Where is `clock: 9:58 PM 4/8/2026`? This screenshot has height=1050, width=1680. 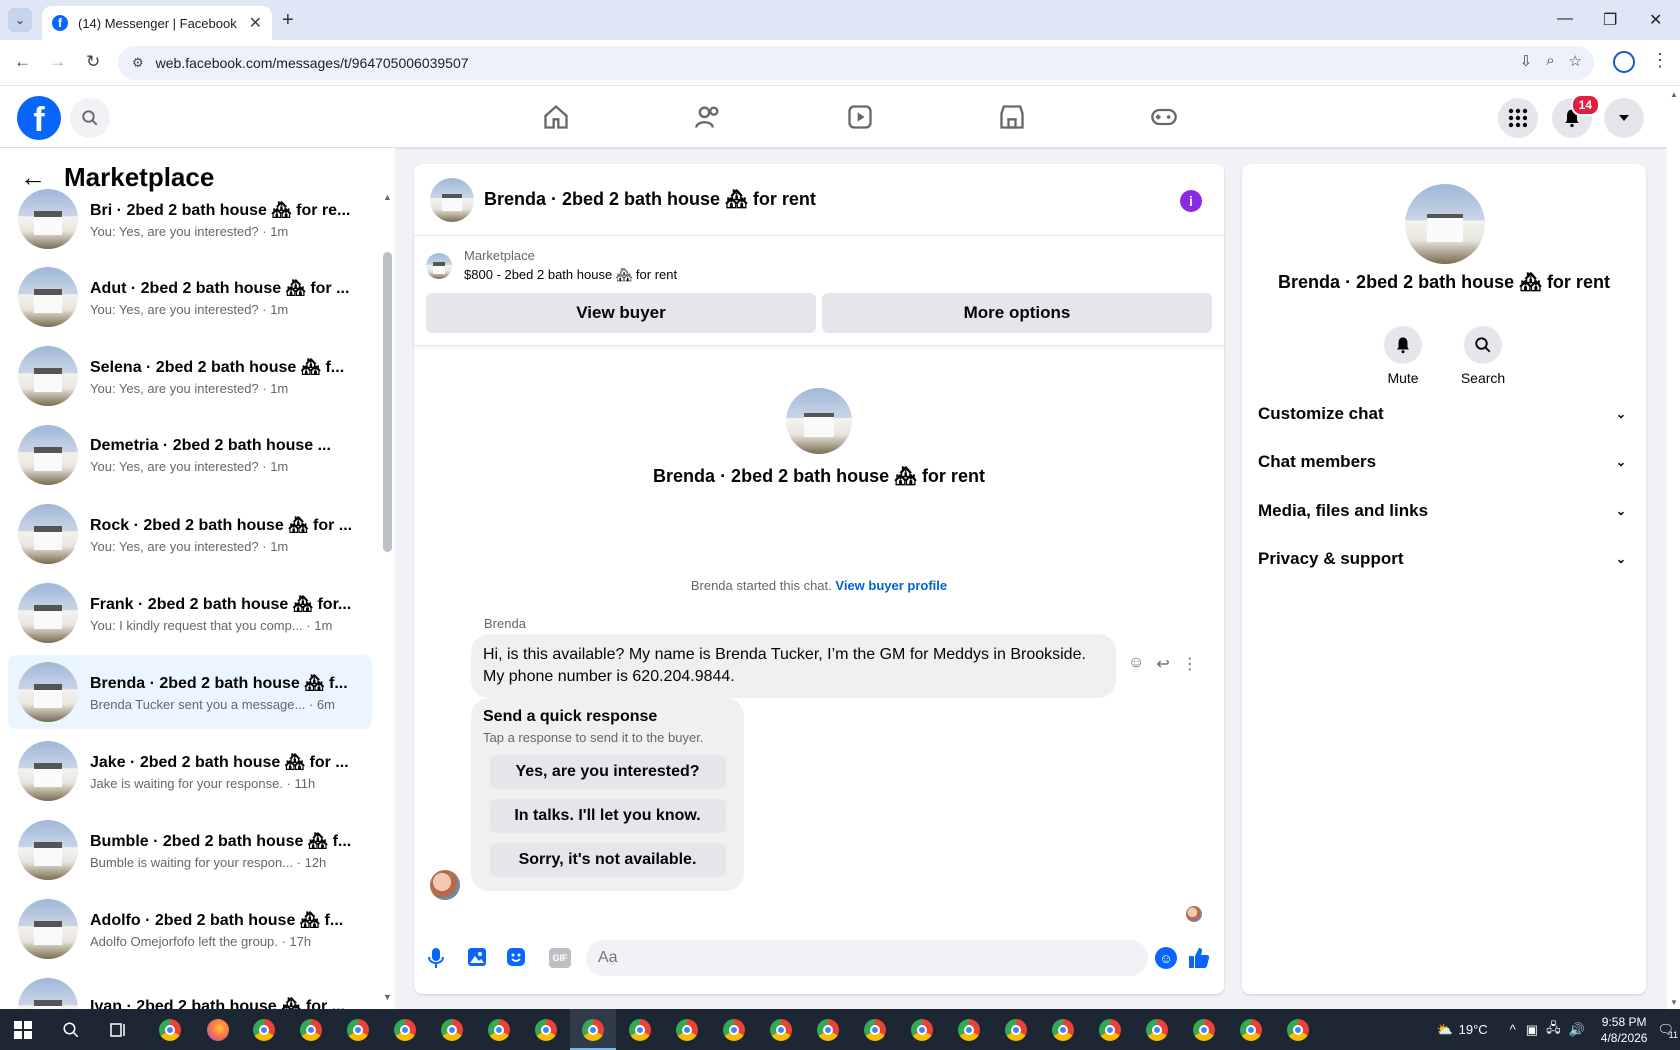
clock: 9:58 PM 4/8/2026 is located at coordinates (1624, 1030).